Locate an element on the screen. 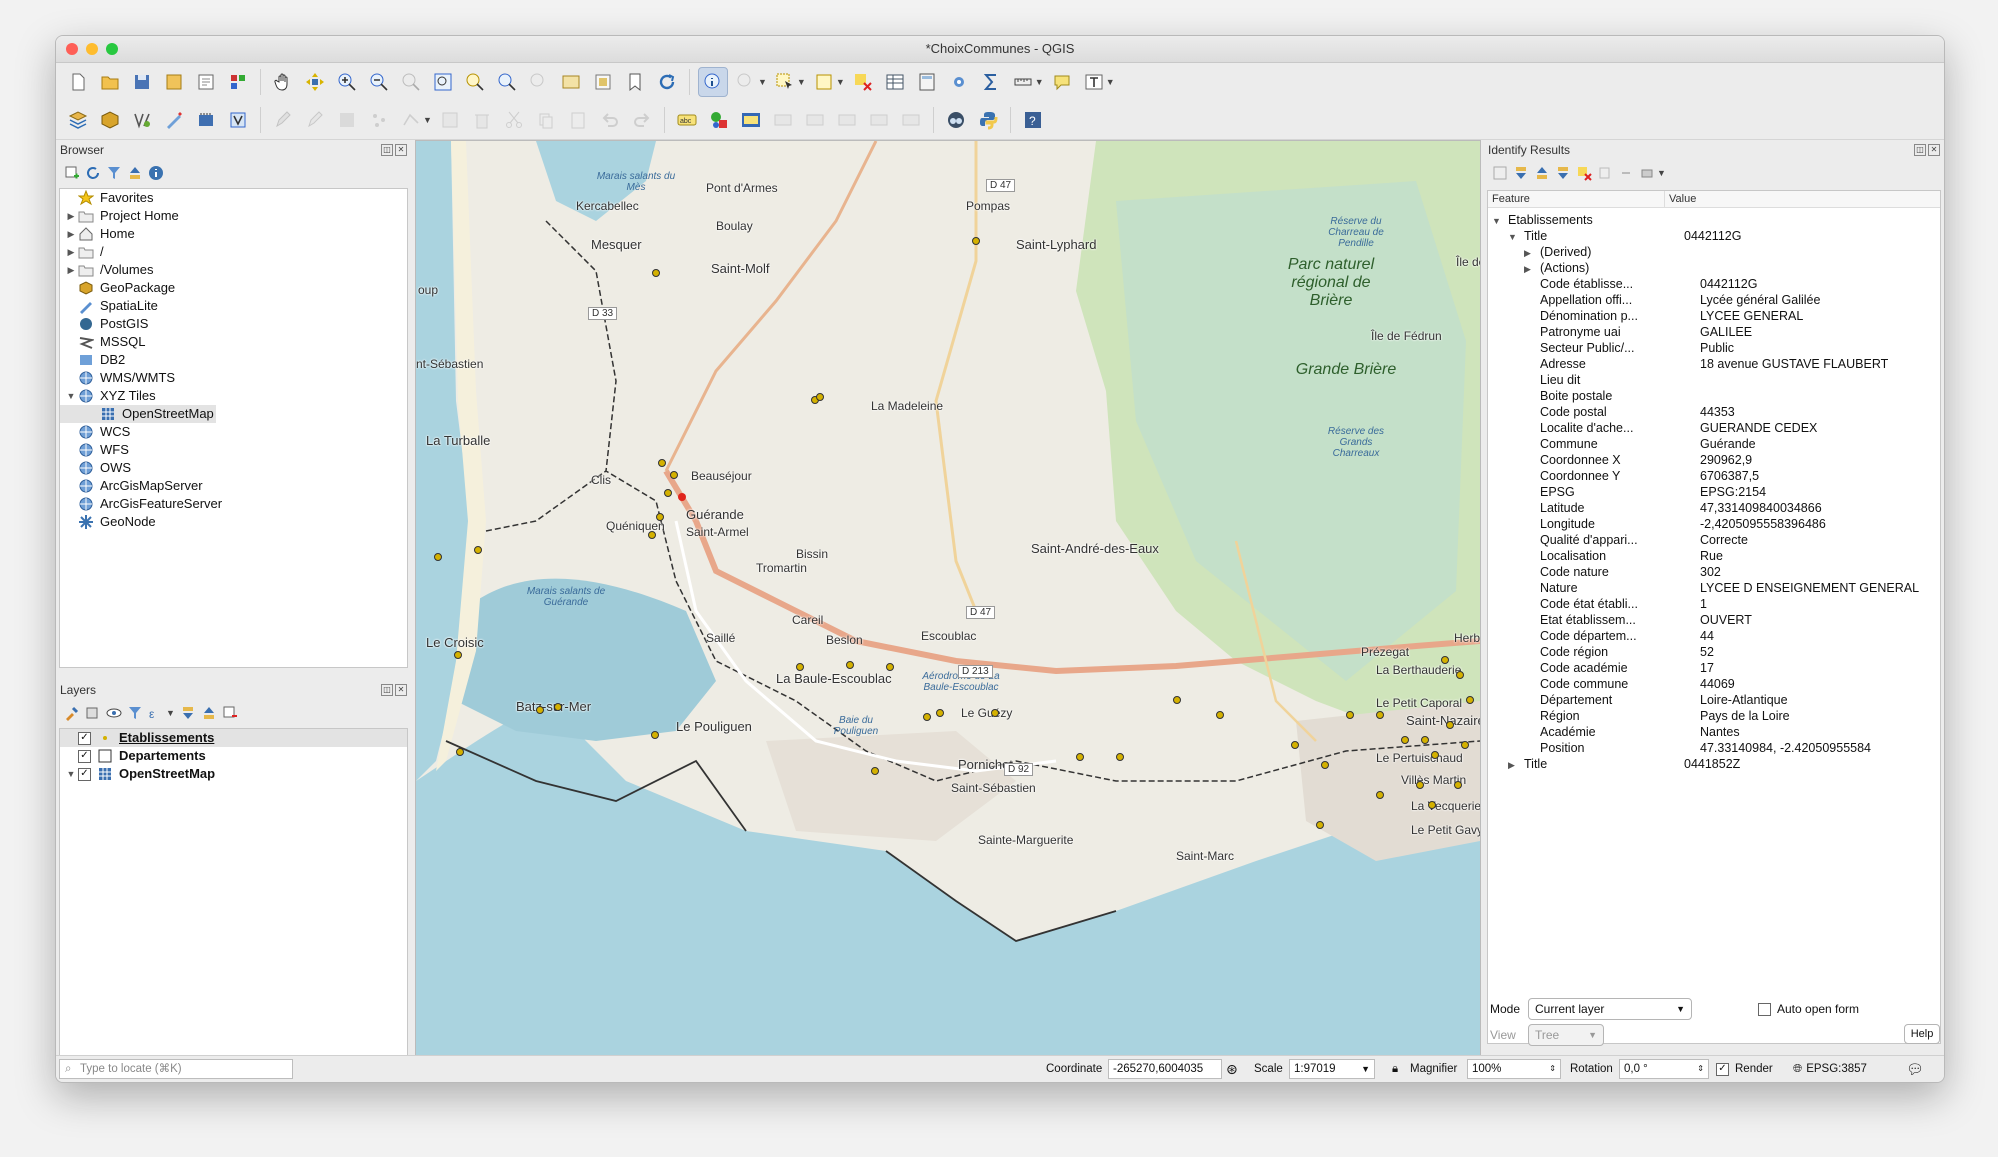 The image size is (1998, 1157). modify-attributes-button is located at coordinates (450, 120).